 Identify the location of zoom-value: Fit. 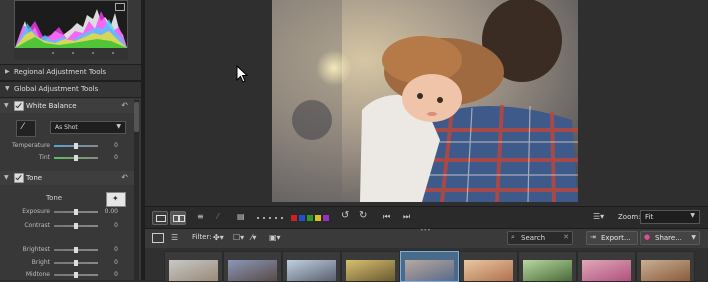
(649, 217).